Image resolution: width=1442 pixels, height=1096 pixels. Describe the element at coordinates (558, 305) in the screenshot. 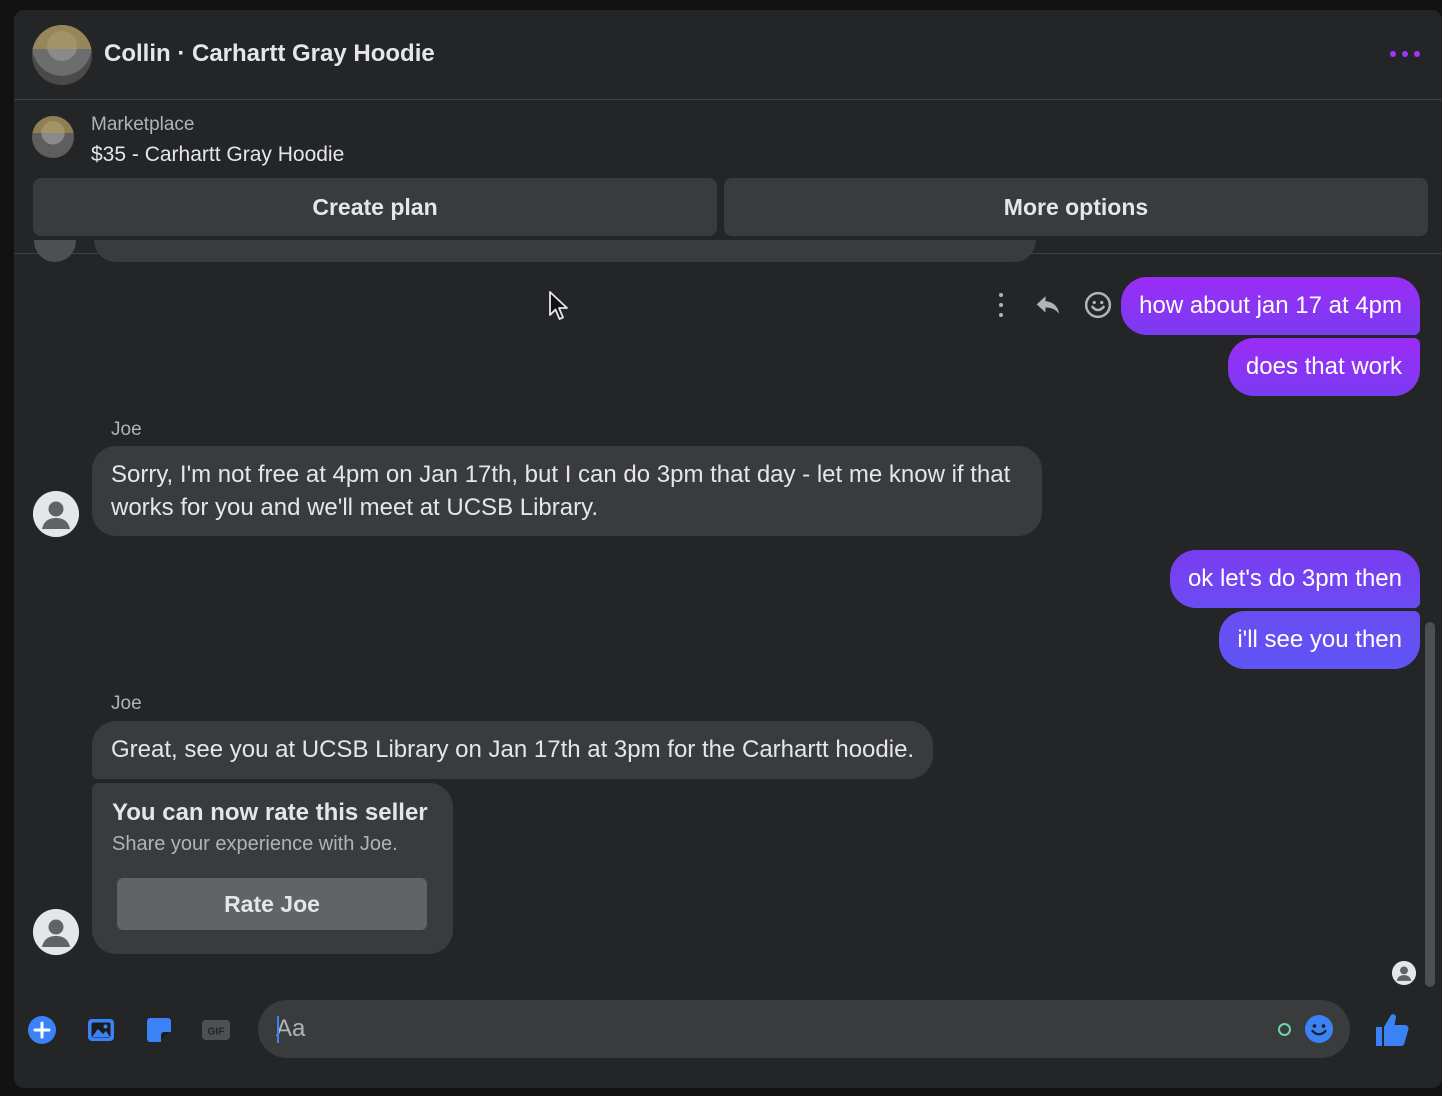

I see `mouse-cursor-icon` at that location.